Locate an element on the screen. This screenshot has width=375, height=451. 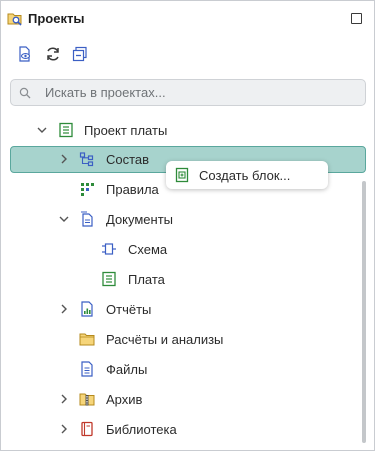
tree-item-label: Плата is located at coordinates (146, 279).